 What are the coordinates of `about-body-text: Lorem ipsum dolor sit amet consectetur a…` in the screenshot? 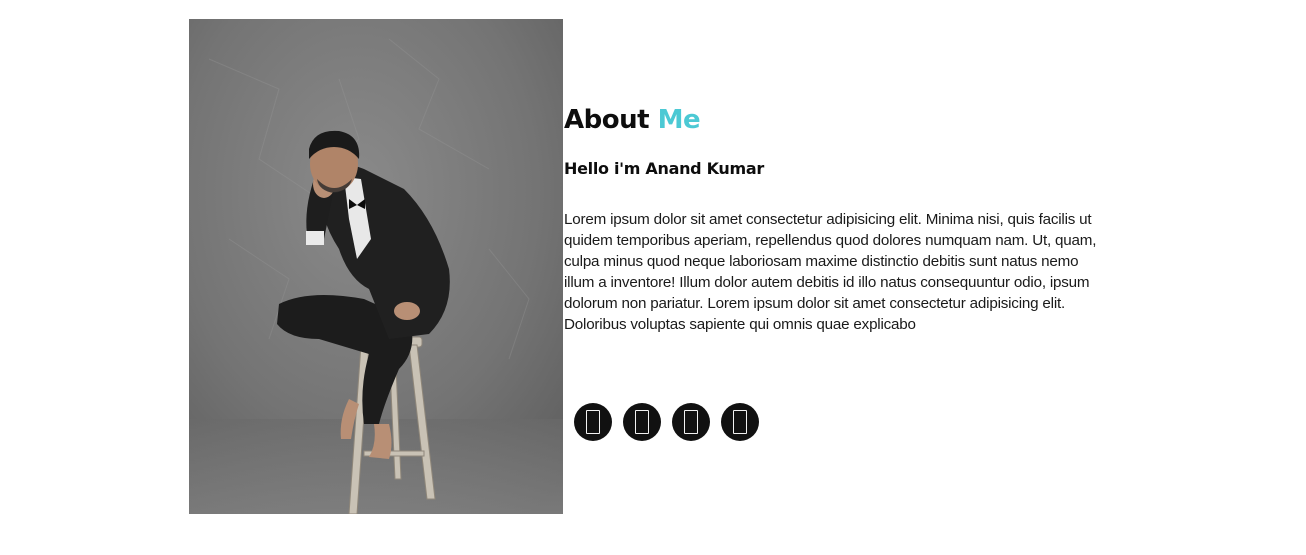 It's located at (830, 272).